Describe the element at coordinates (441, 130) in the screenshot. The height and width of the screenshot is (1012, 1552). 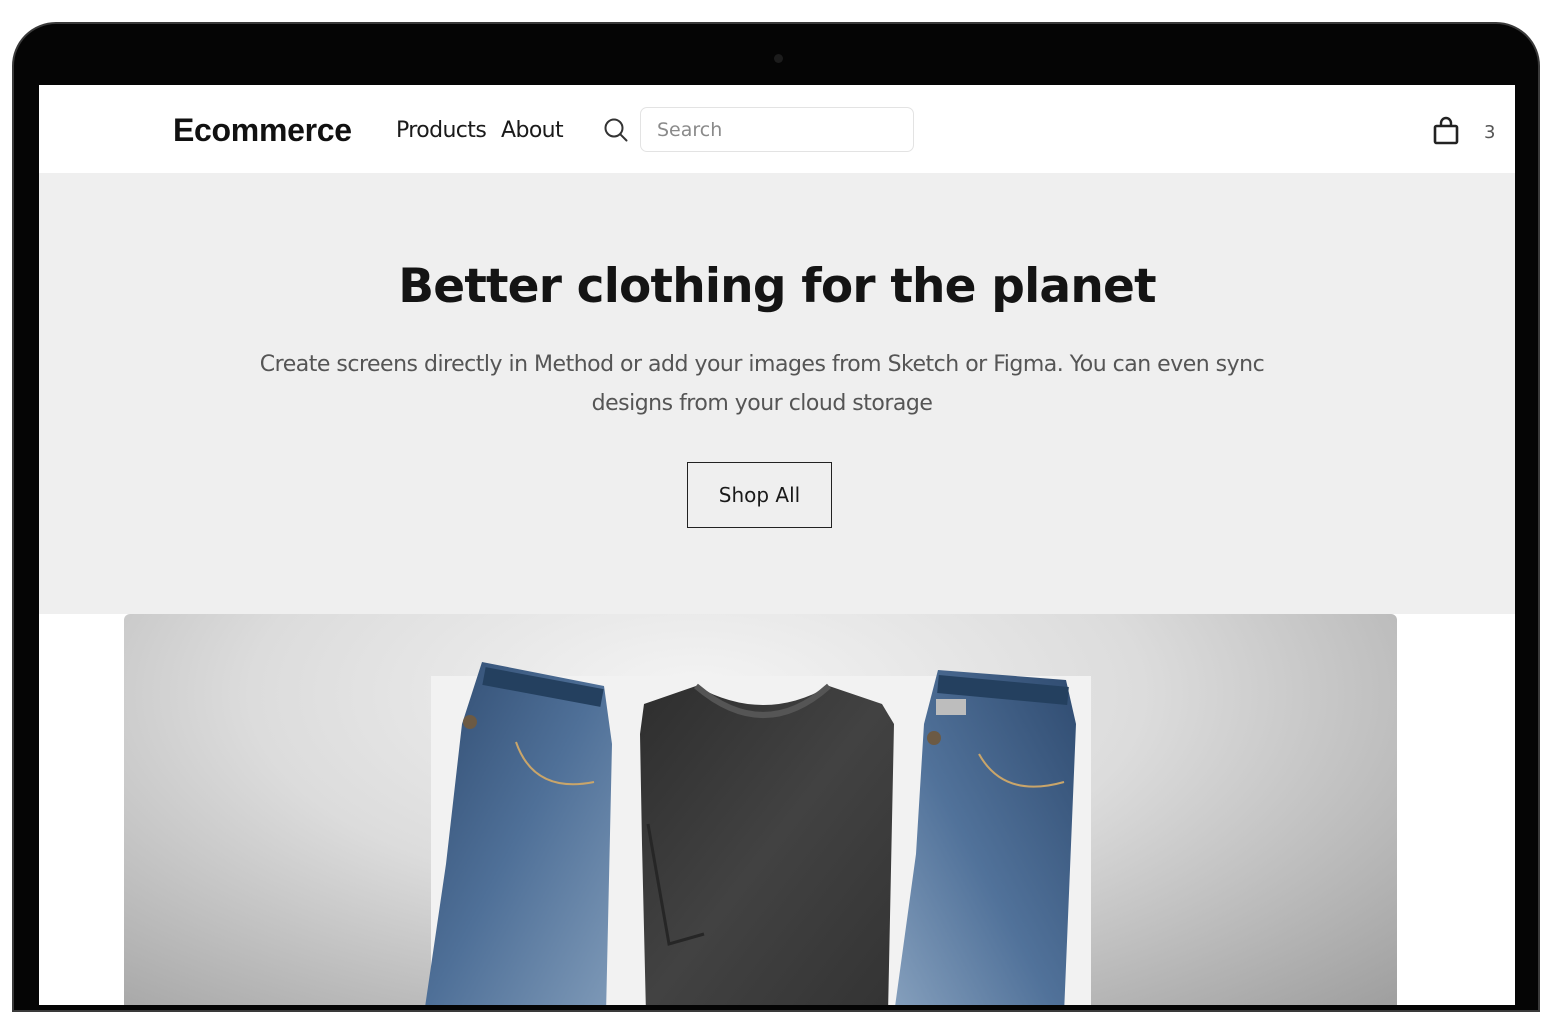
I see `nav-link-products: Products` at that location.